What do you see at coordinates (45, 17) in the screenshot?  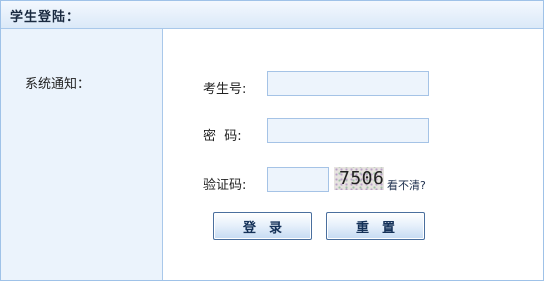 I see `panel-title: 学生登陆：` at bounding box center [45, 17].